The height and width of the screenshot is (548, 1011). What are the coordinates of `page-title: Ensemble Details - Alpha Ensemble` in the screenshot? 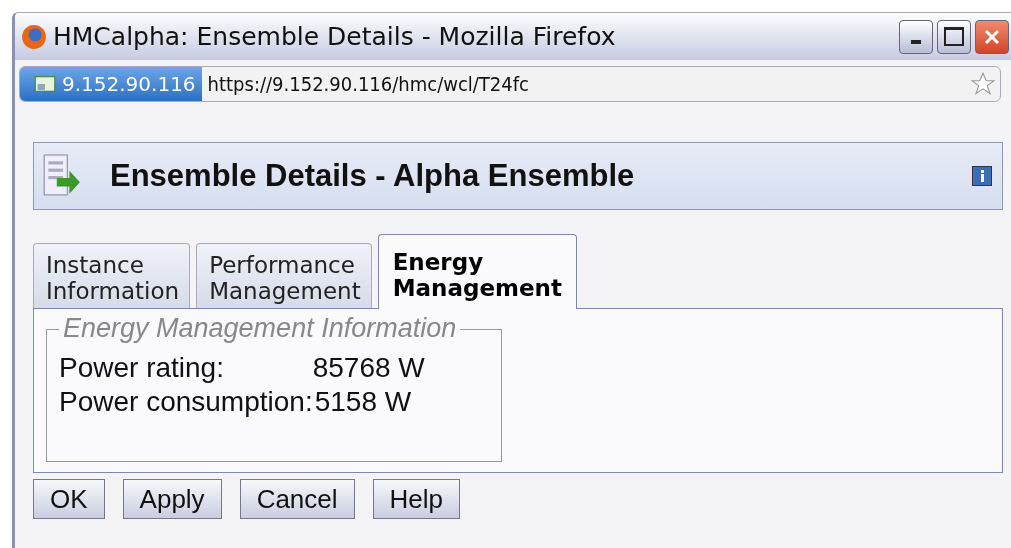 It's located at (373, 176).